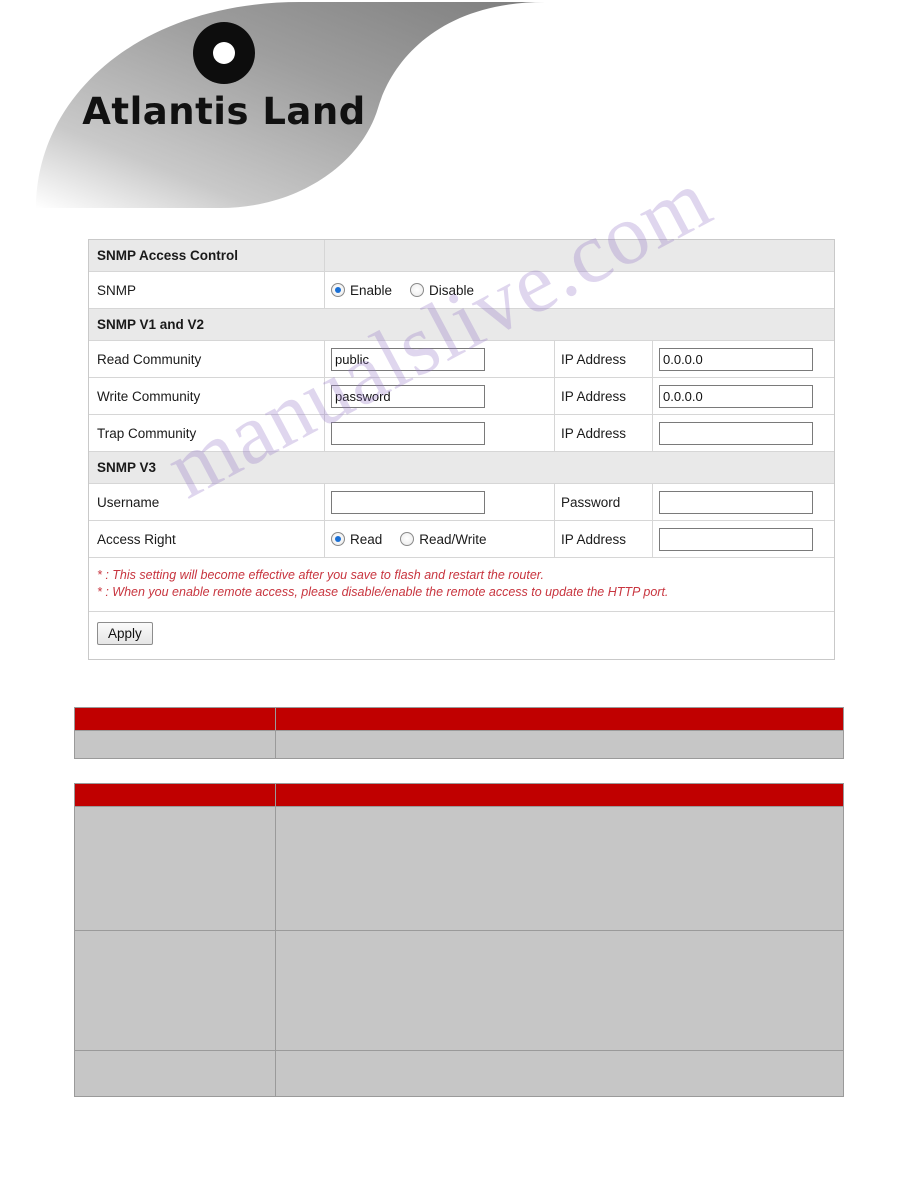 The image size is (918, 1188). I want to click on table2-r1c1, so click(175, 868).